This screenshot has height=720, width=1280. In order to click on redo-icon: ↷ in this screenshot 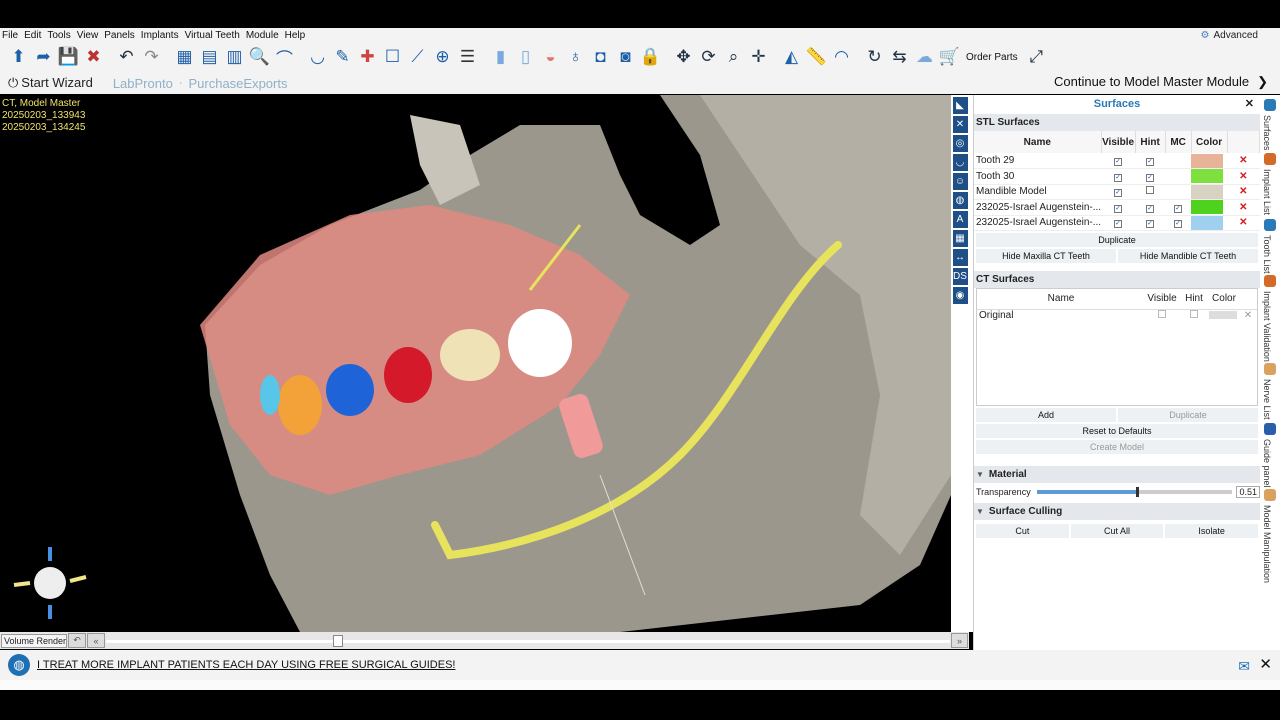, I will do `click(151, 57)`.